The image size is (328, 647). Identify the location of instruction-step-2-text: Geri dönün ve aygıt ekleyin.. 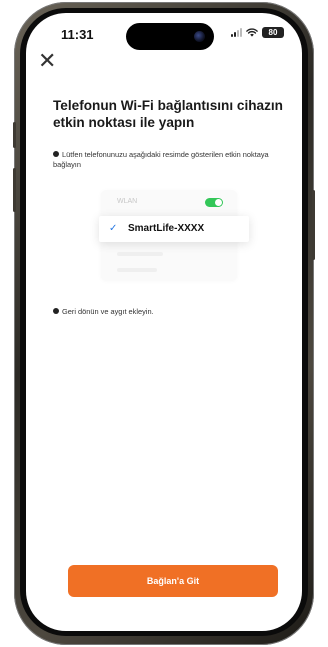
(108, 311).